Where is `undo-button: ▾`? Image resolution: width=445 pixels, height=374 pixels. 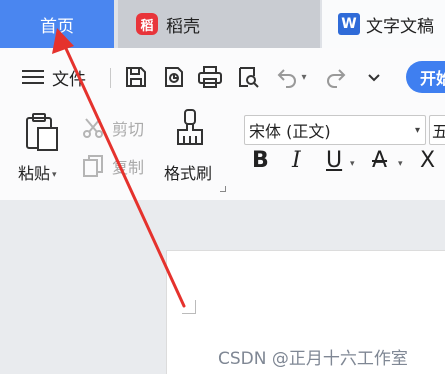
undo-button: ▾ is located at coordinates (291, 77).